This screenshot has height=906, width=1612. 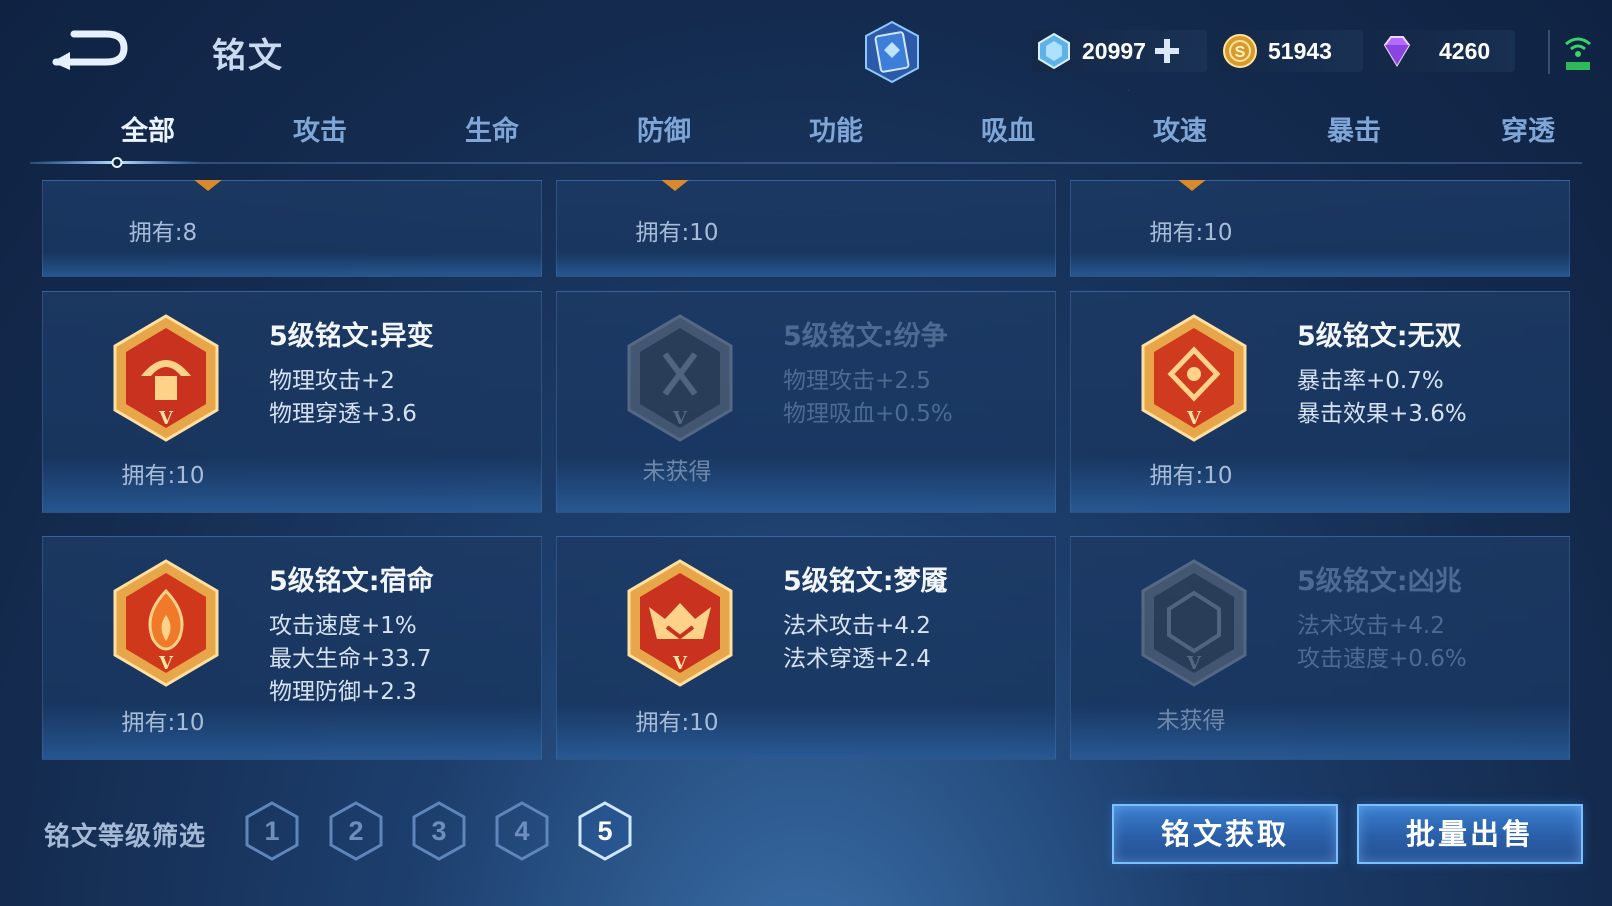 What do you see at coordinates (1167, 51) in the screenshot?
I see `add-currency-icon` at bounding box center [1167, 51].